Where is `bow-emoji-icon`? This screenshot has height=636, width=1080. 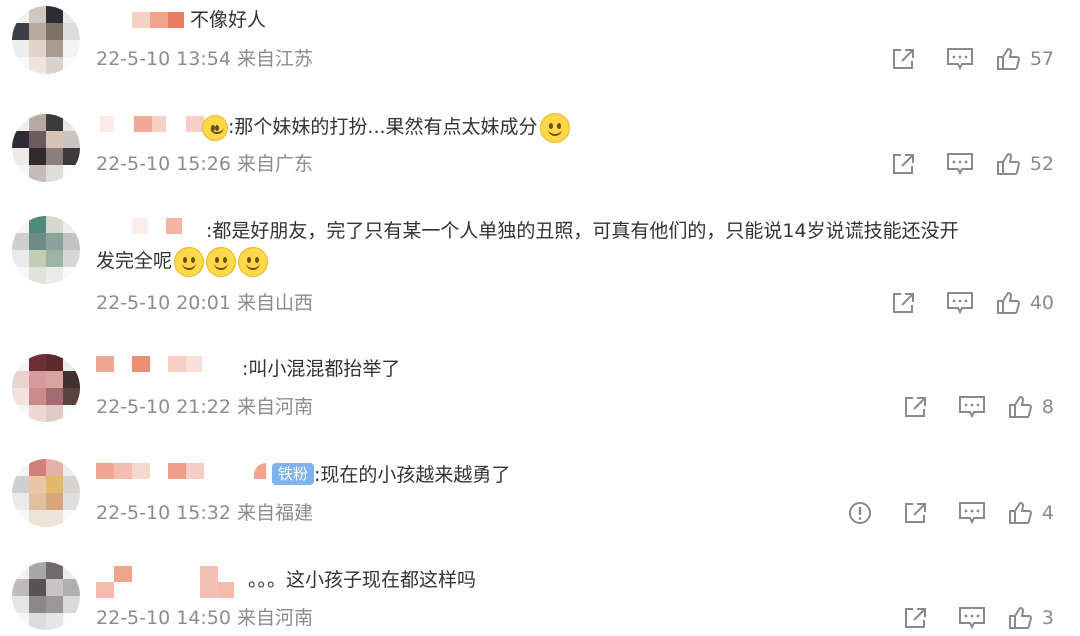 bow-emoji-icon is located at coordinates (215, 127).